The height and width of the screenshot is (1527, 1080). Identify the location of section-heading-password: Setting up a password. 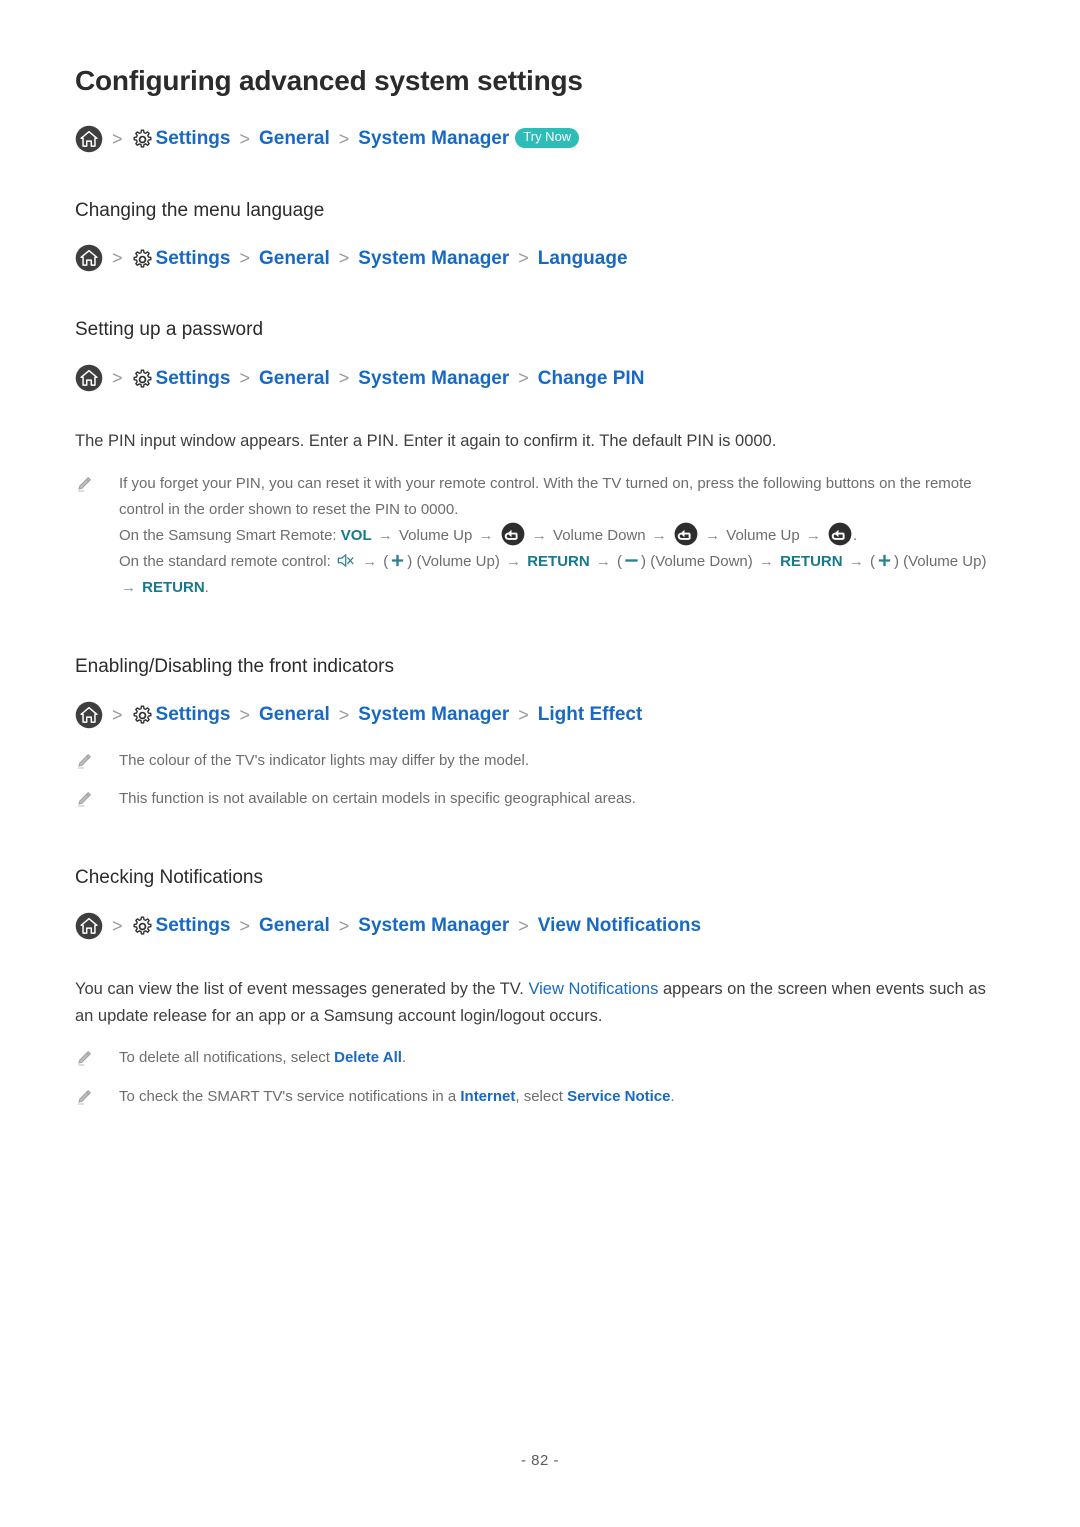
(169, 330).